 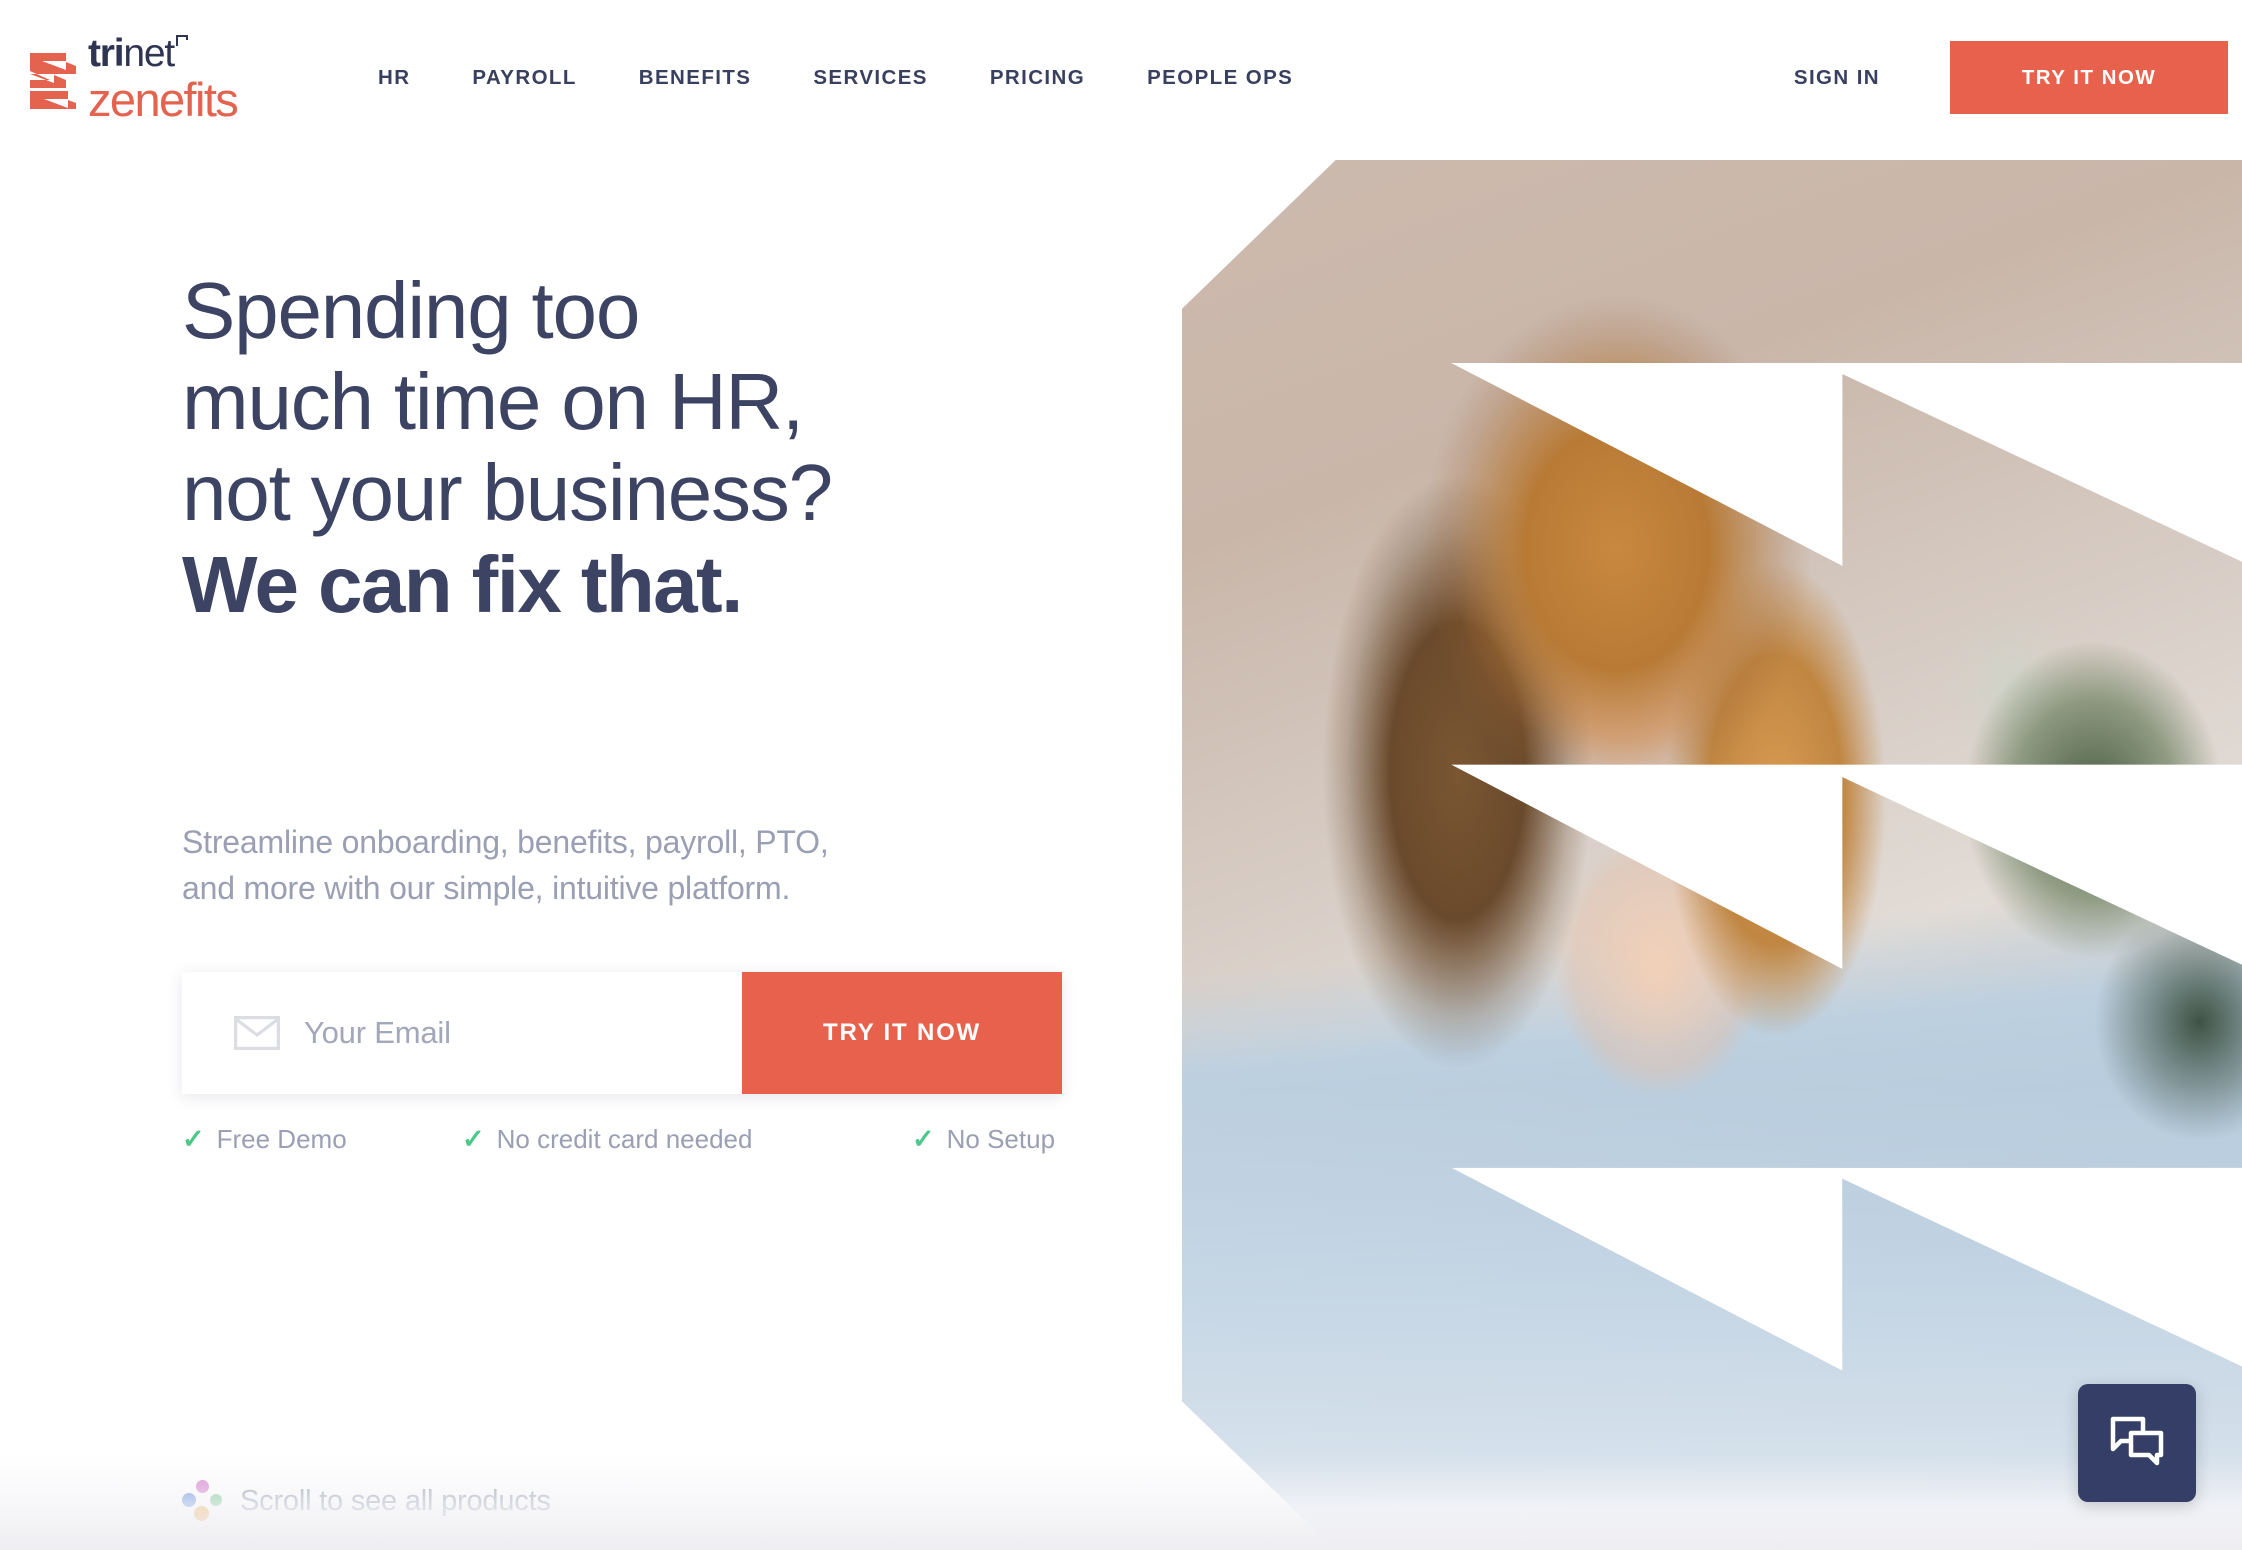 I want to click on dot-orange, so click(x=201, y=1513).